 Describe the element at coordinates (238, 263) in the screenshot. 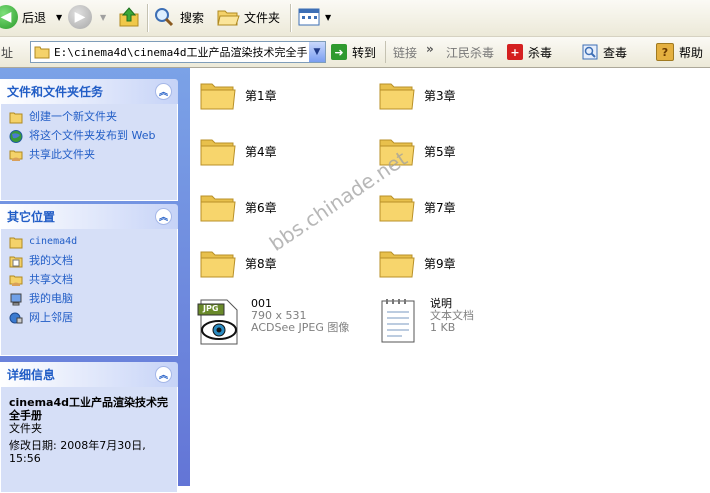

I see `folder-item: 第8章` at that location.